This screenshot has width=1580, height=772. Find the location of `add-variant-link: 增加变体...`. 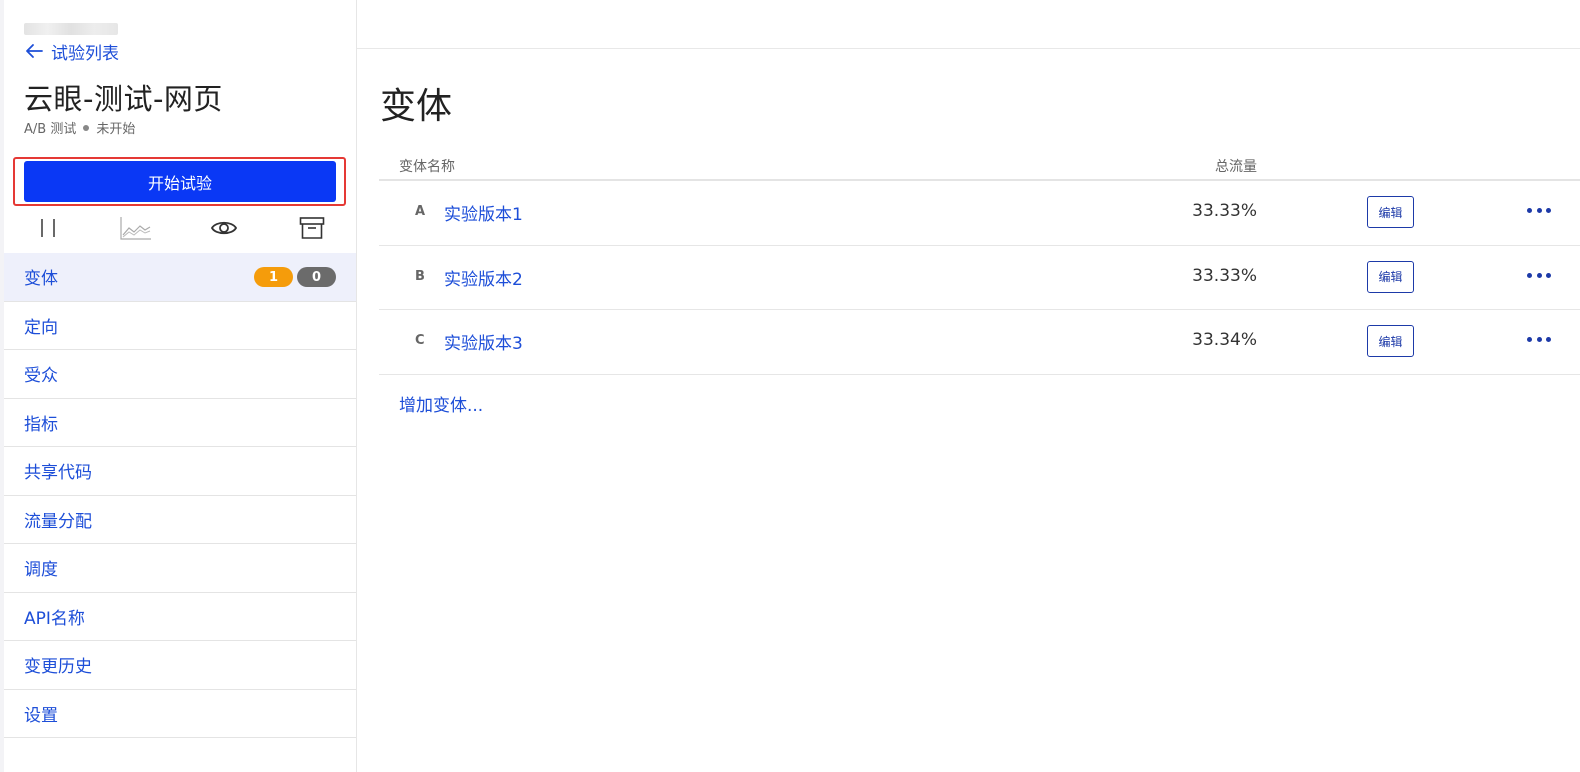

add-variant-link: 增加变体... is located at coordinates (441, 403).